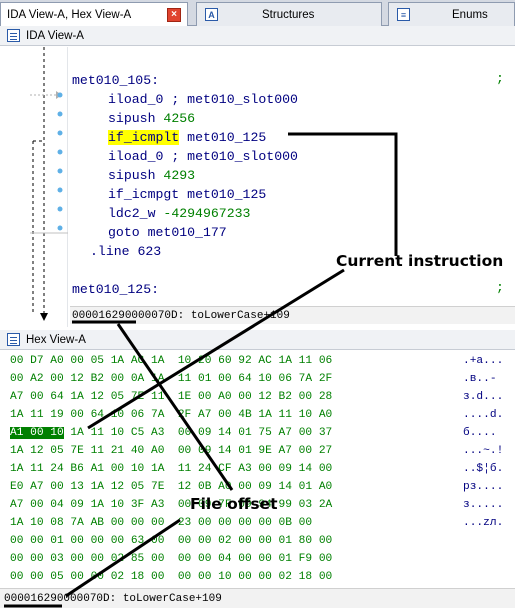 This screenshot has height=610, width=515. I want to click on code-line: sipush 4293, so click(151, 175).